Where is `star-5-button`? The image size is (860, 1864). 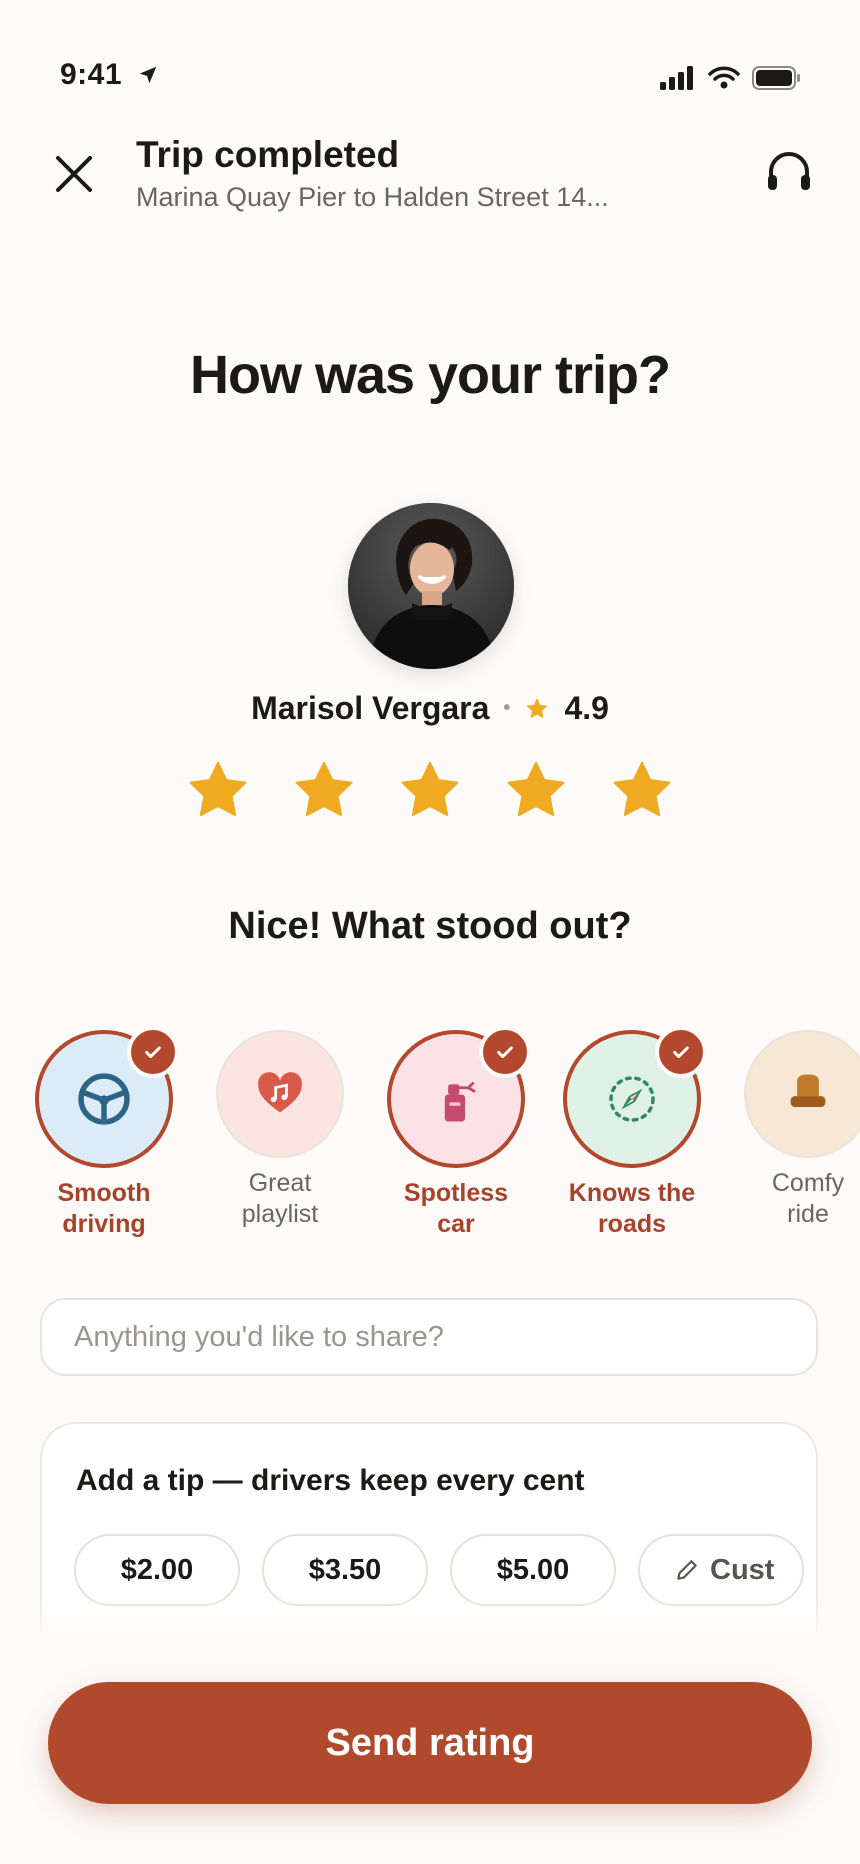
star-5-button is located at coordinates (642, 791).